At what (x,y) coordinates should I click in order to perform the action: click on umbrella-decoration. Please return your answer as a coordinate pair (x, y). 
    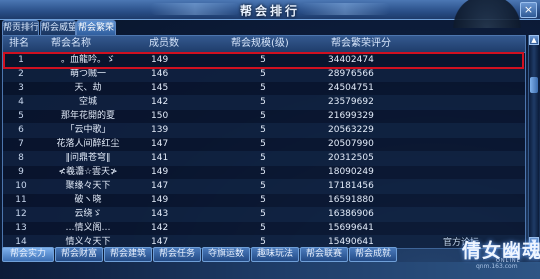
    Looking at the image, I should click on (487, 14).